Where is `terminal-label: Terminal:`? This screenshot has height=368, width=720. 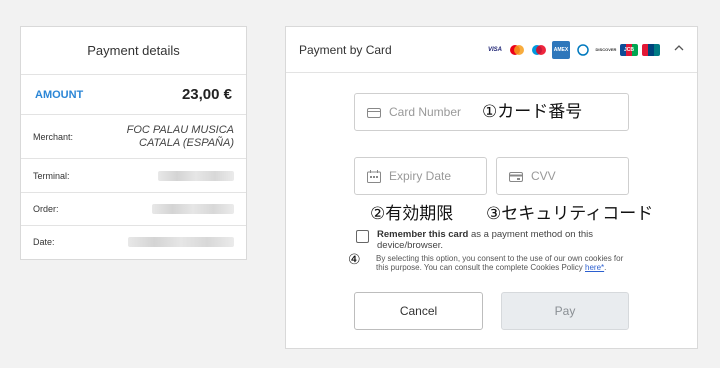 terminal-label: Terminal: is located at coordinates (51, 175).